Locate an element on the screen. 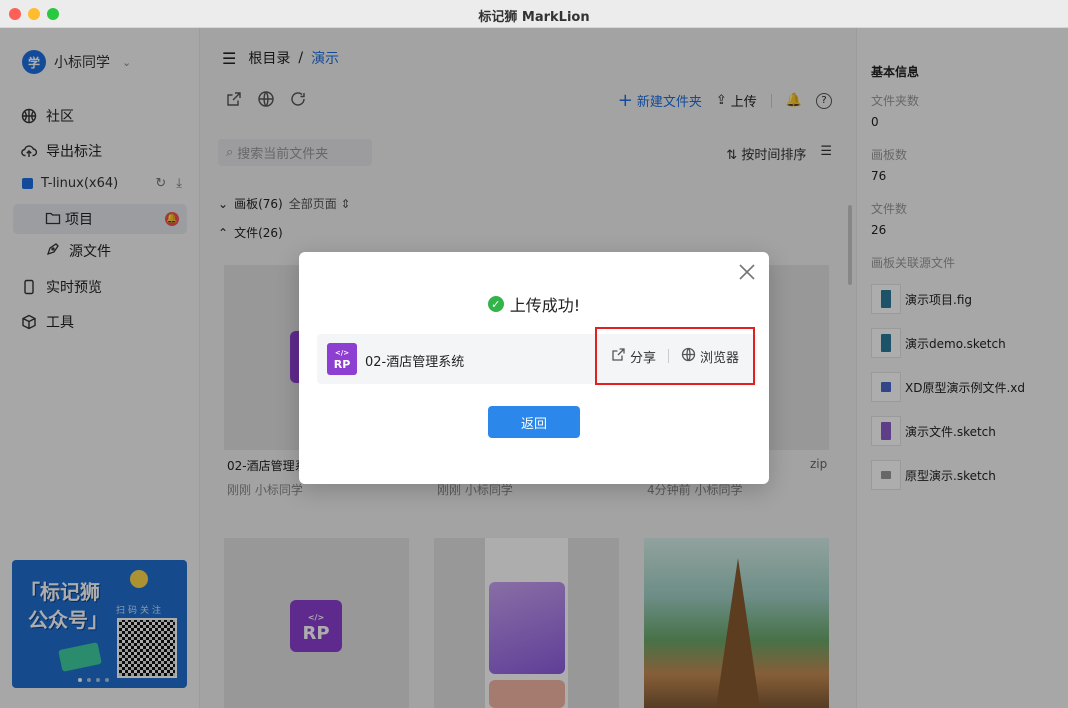 This screenshot has width=1068, height=708. open-in-browser-button: 浏览器 is located at coordinates (710, 356).